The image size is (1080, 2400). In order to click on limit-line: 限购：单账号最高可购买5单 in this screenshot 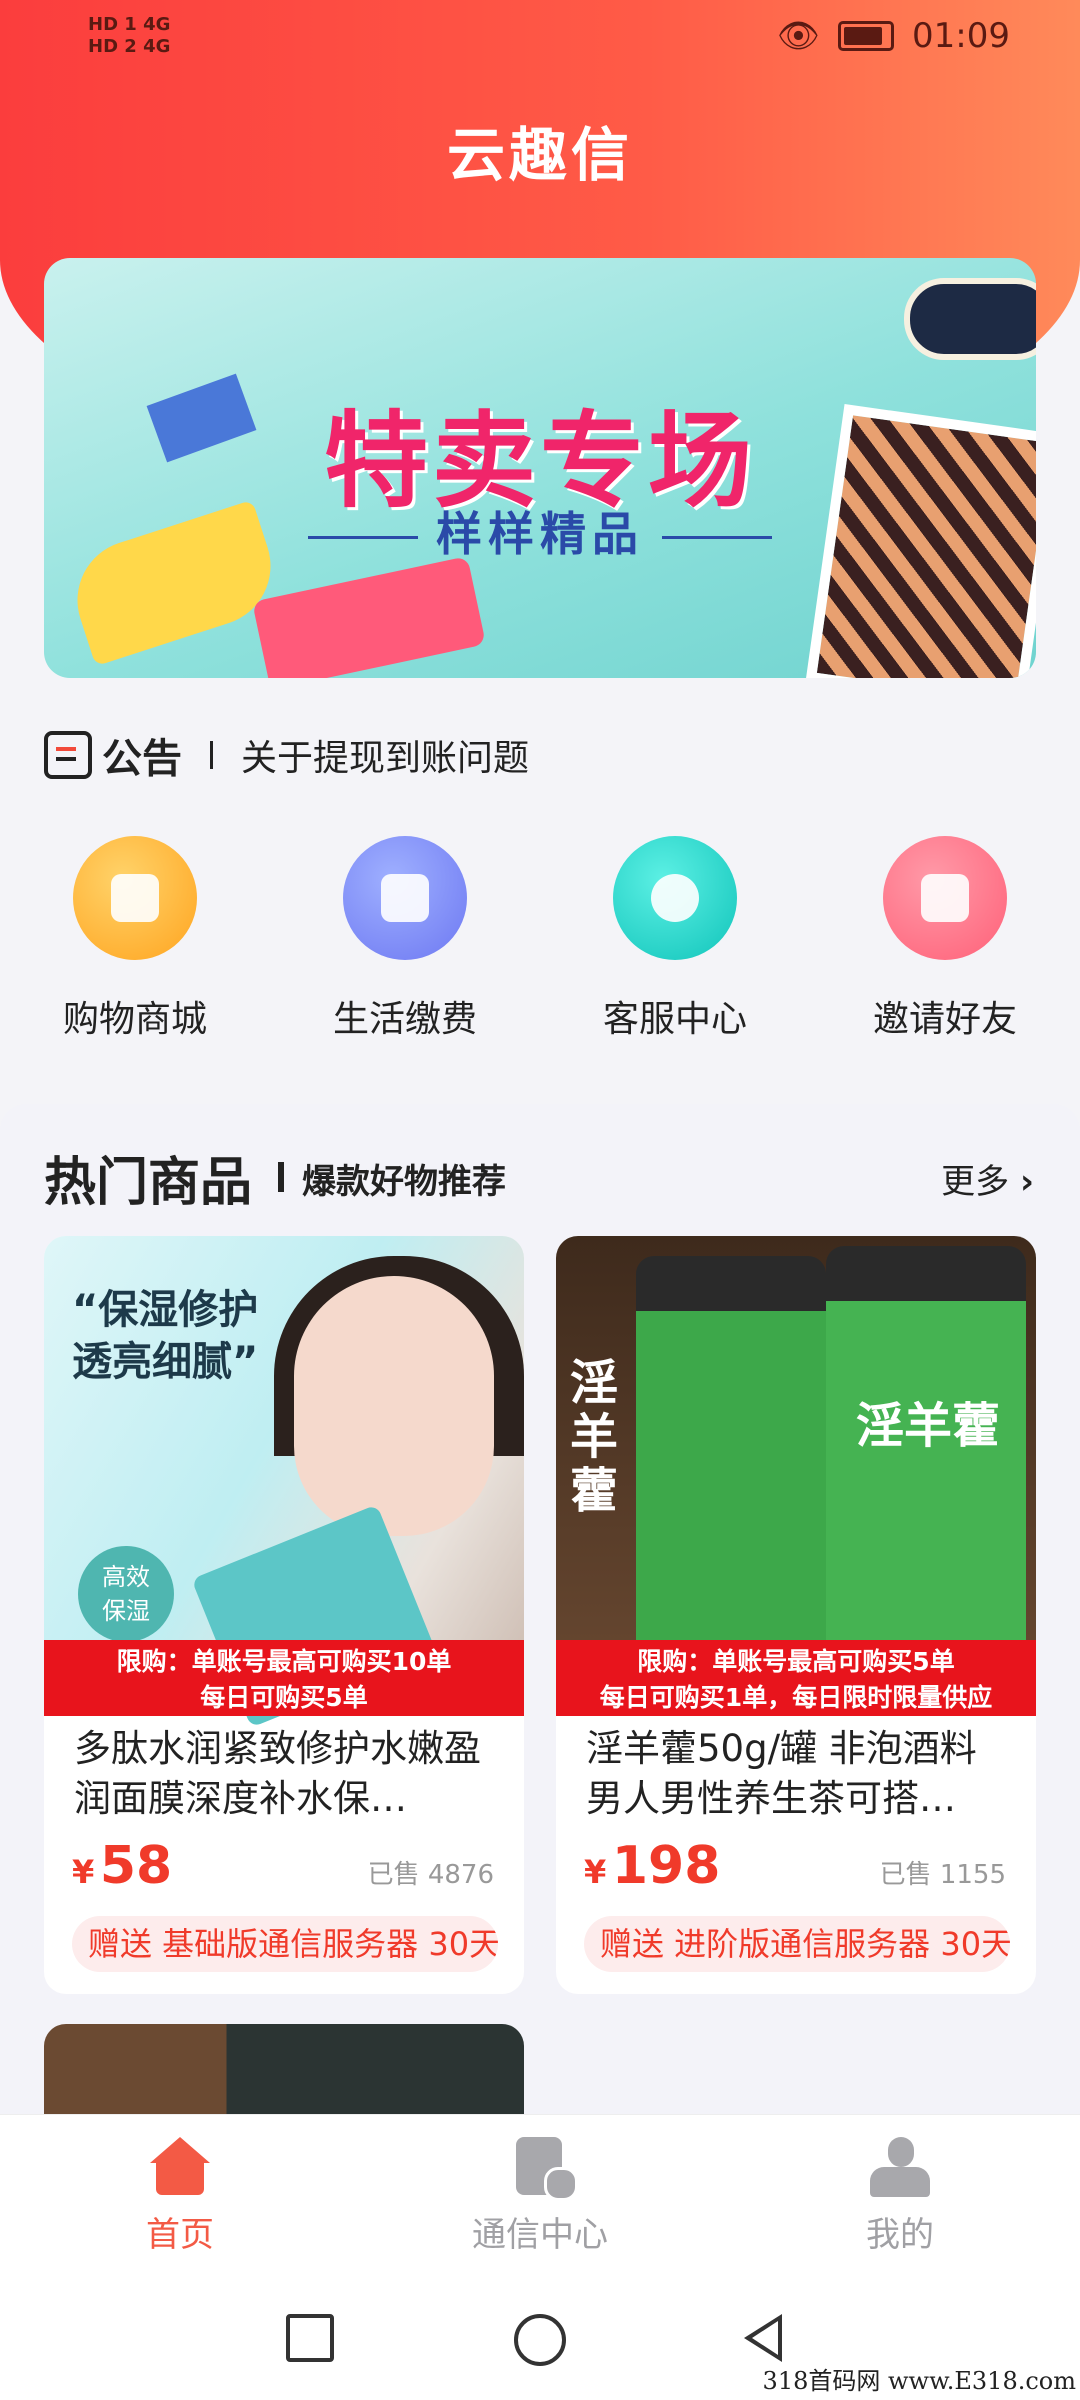, I will do `click(796, 1661)`.